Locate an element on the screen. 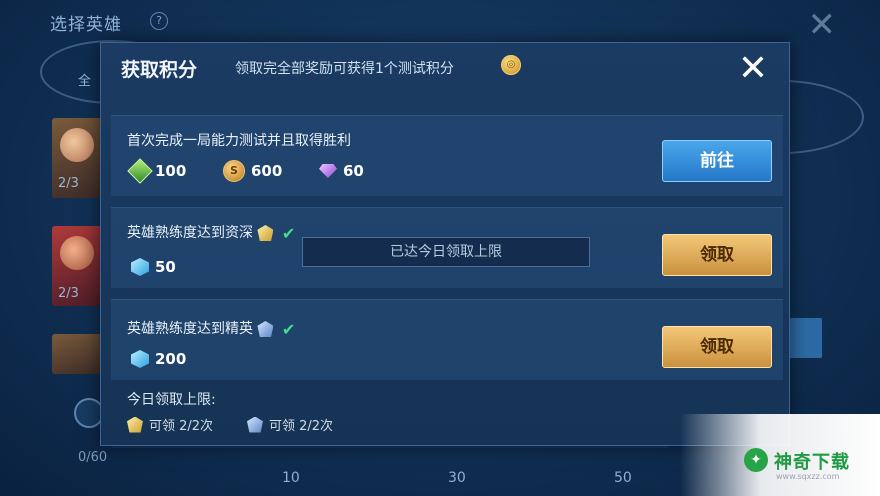  purple-diamond-icon is located at coordinates (328, 171).